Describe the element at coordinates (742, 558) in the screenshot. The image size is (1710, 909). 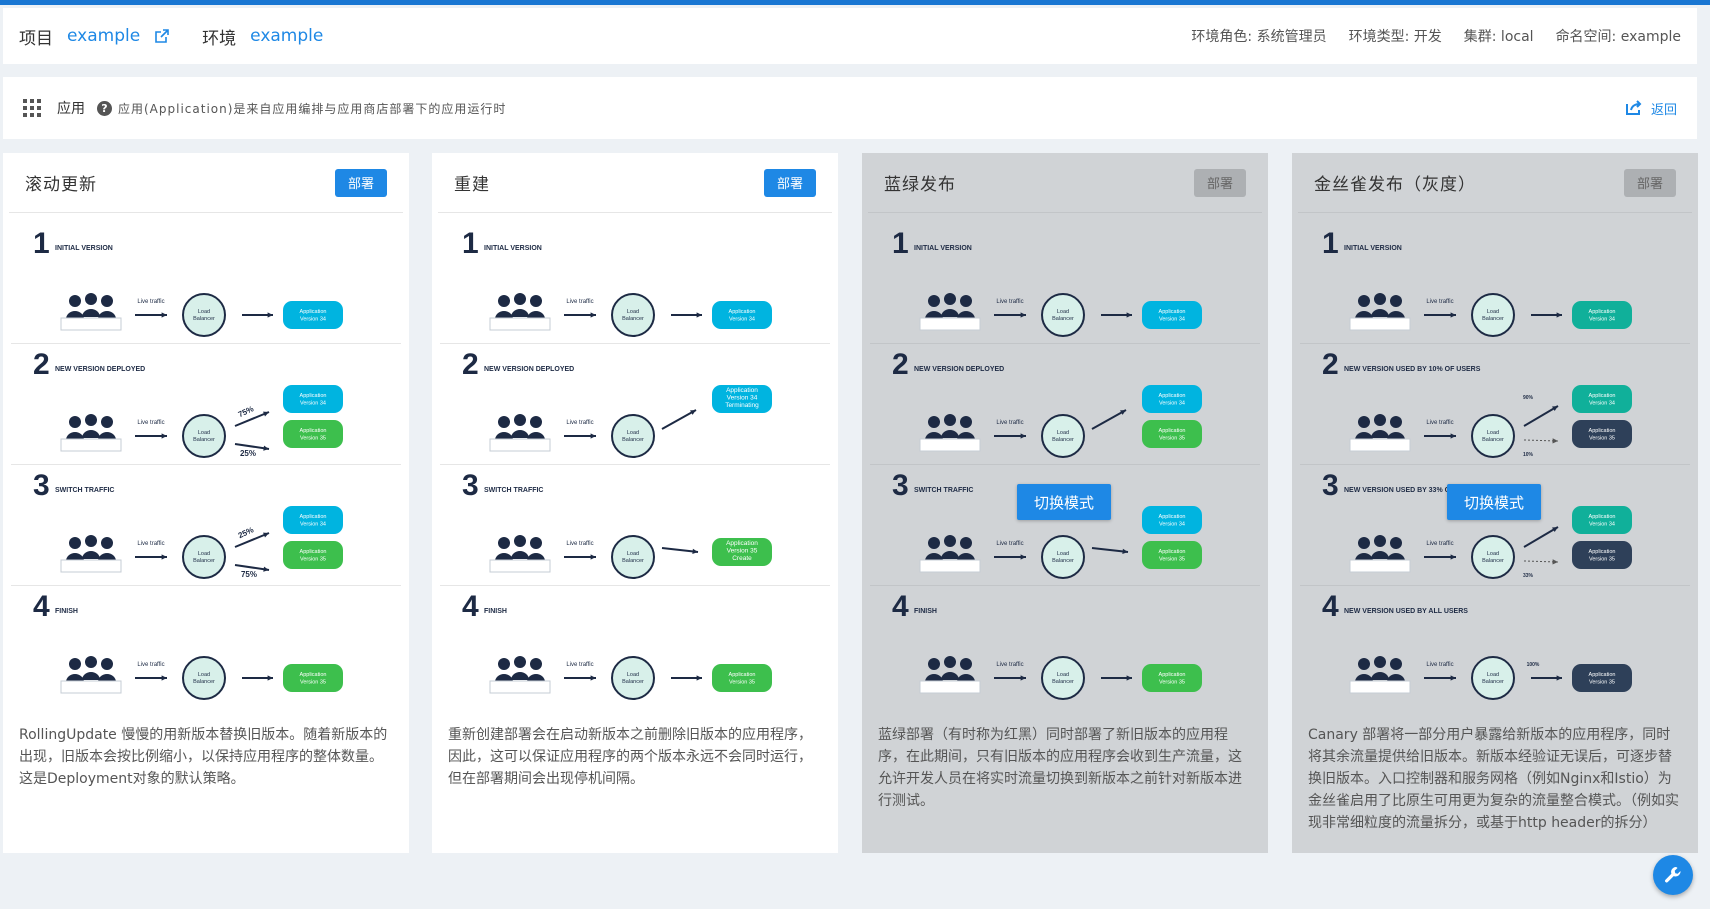
I see `app-version-node-label-2: Create` at that location.